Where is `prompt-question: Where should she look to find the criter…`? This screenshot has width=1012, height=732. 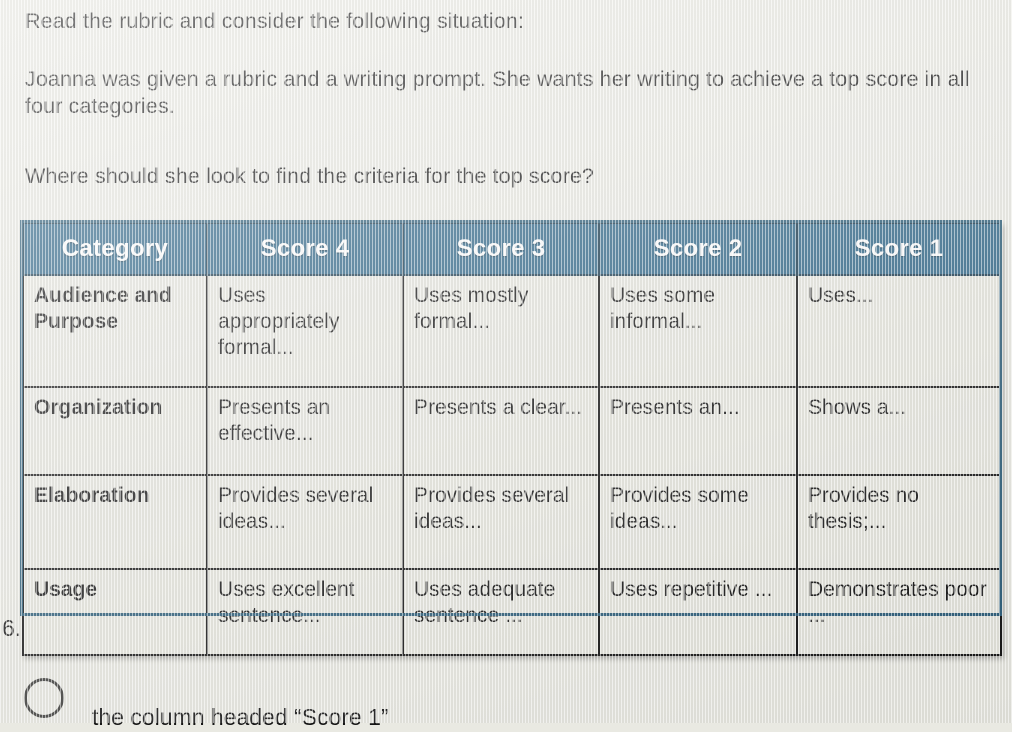
prompt-question: Where should she look to find the criter… is located at coordinates (309, 176).